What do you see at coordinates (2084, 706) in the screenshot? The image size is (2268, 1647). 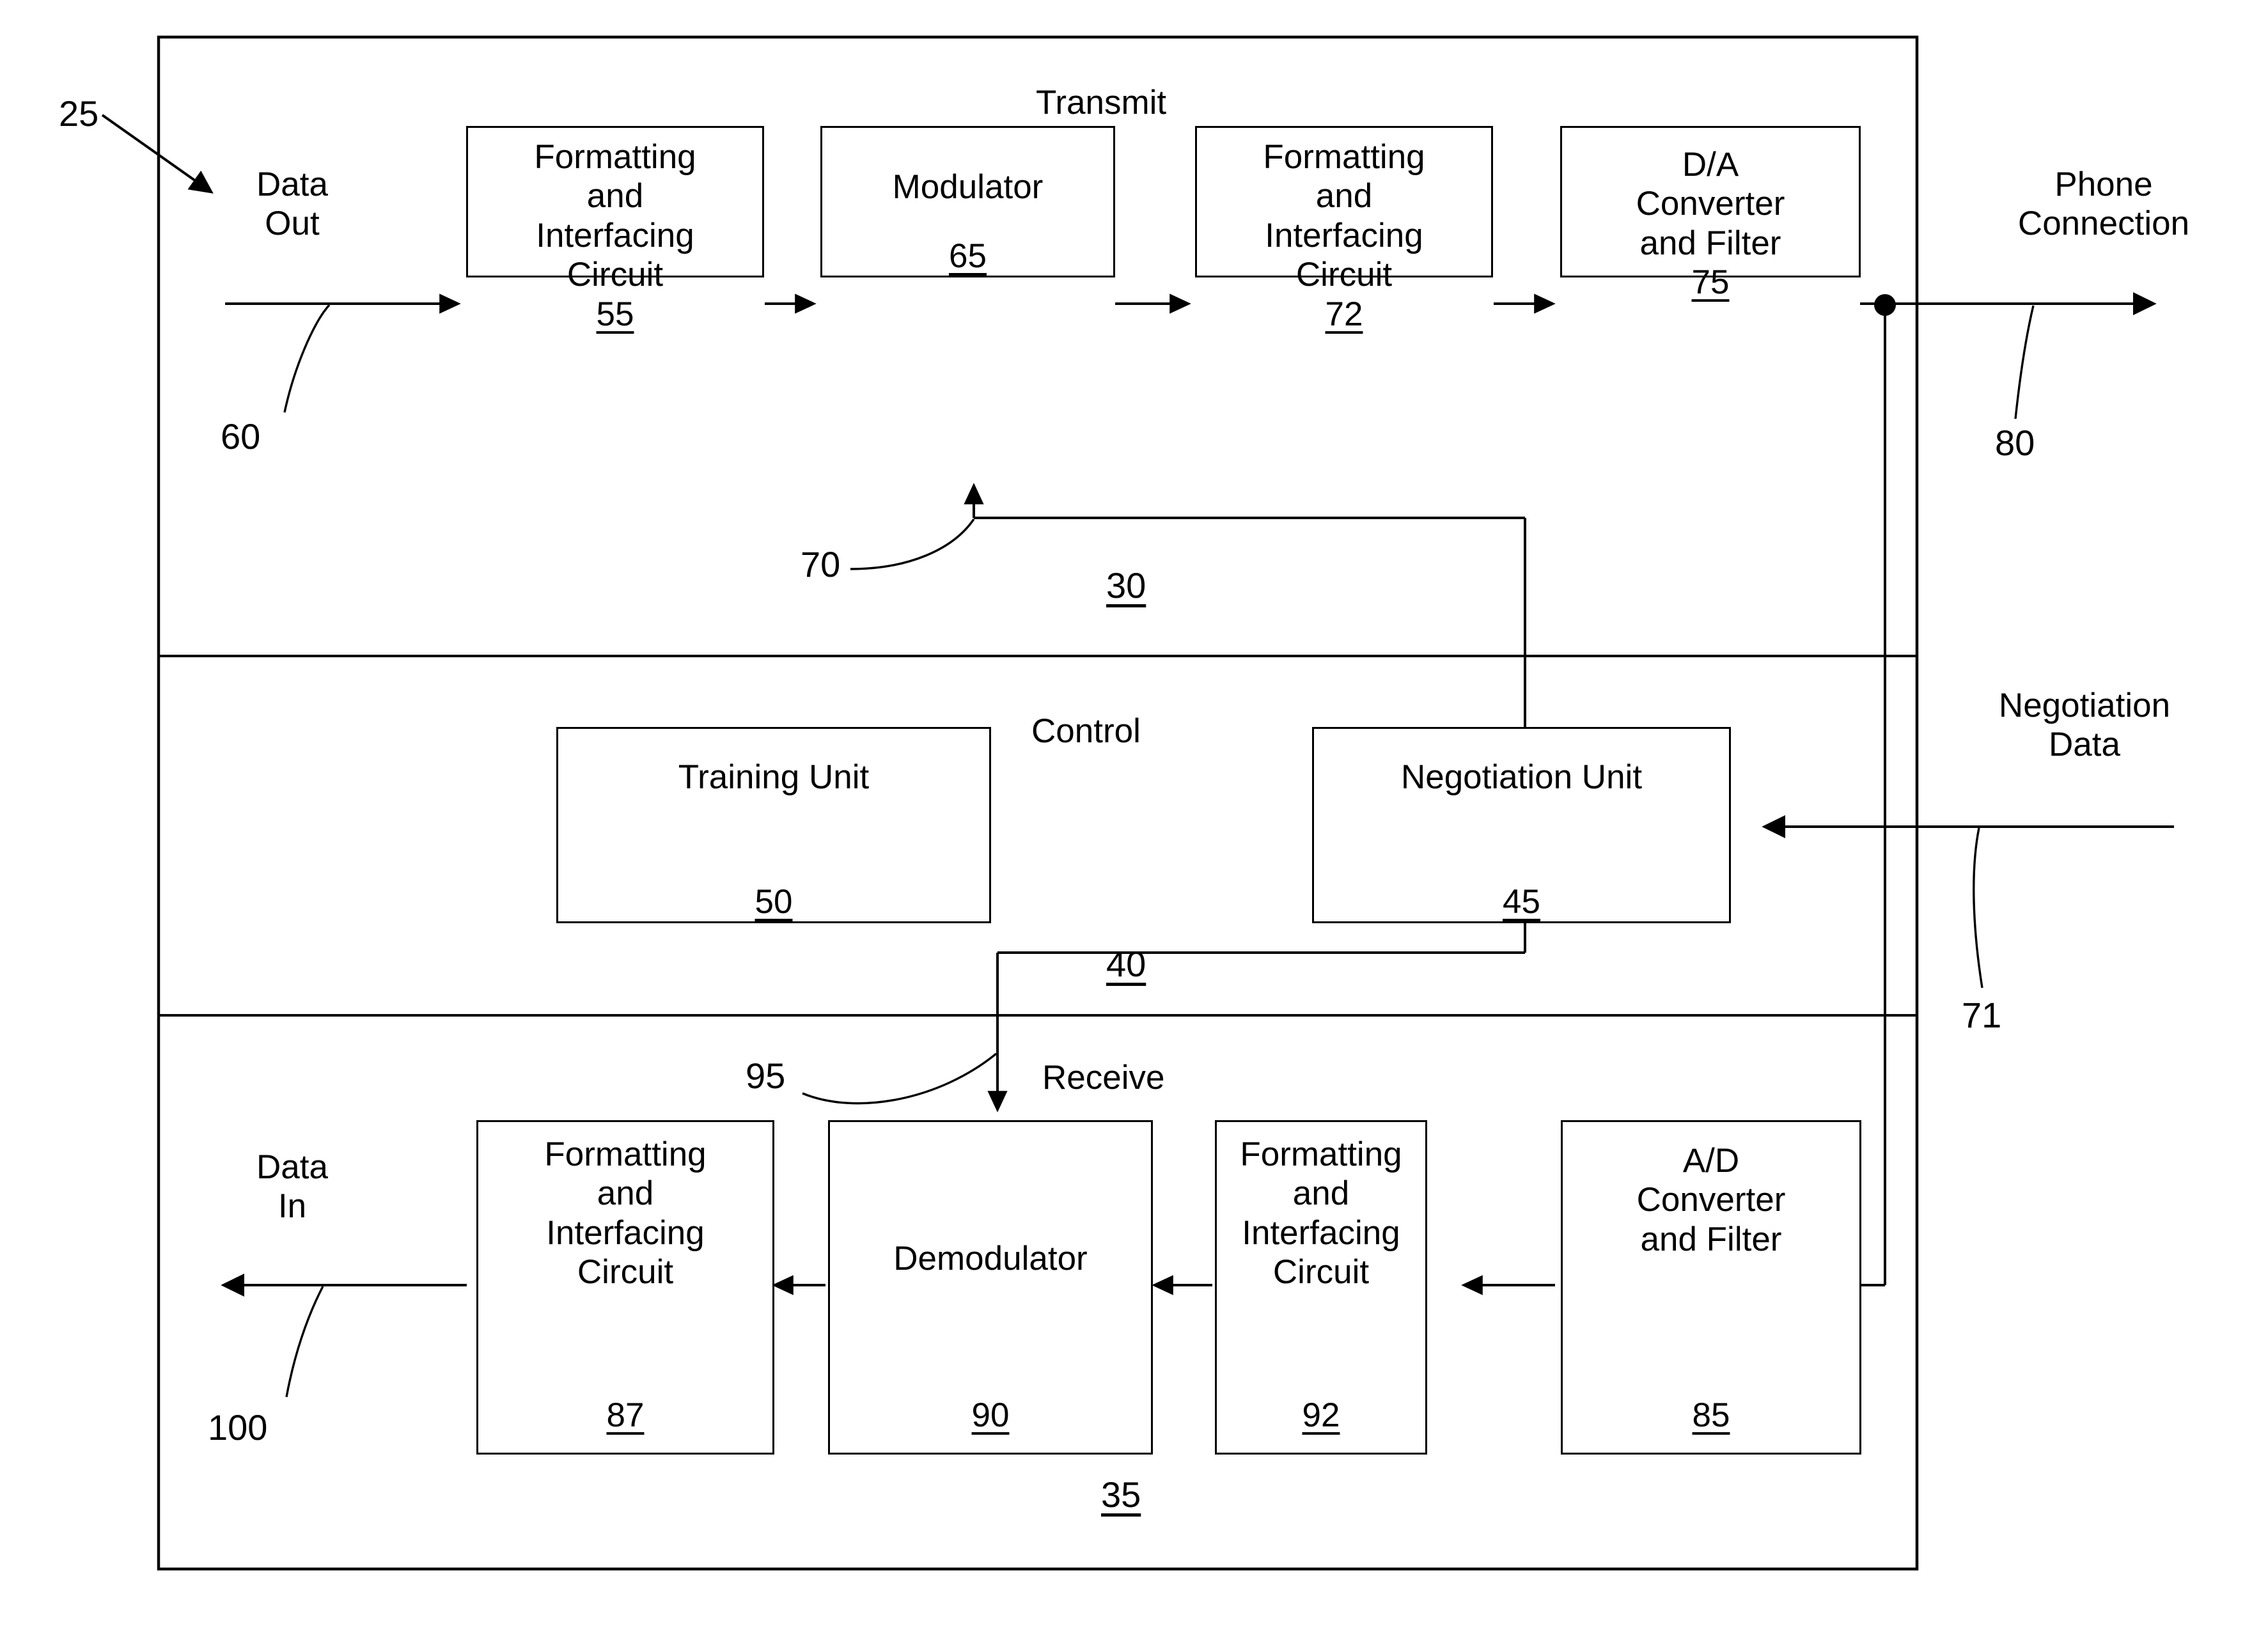 I see `io-label-negotiation-data-line-1: Negotiation` at bounding box center [2084, 706].